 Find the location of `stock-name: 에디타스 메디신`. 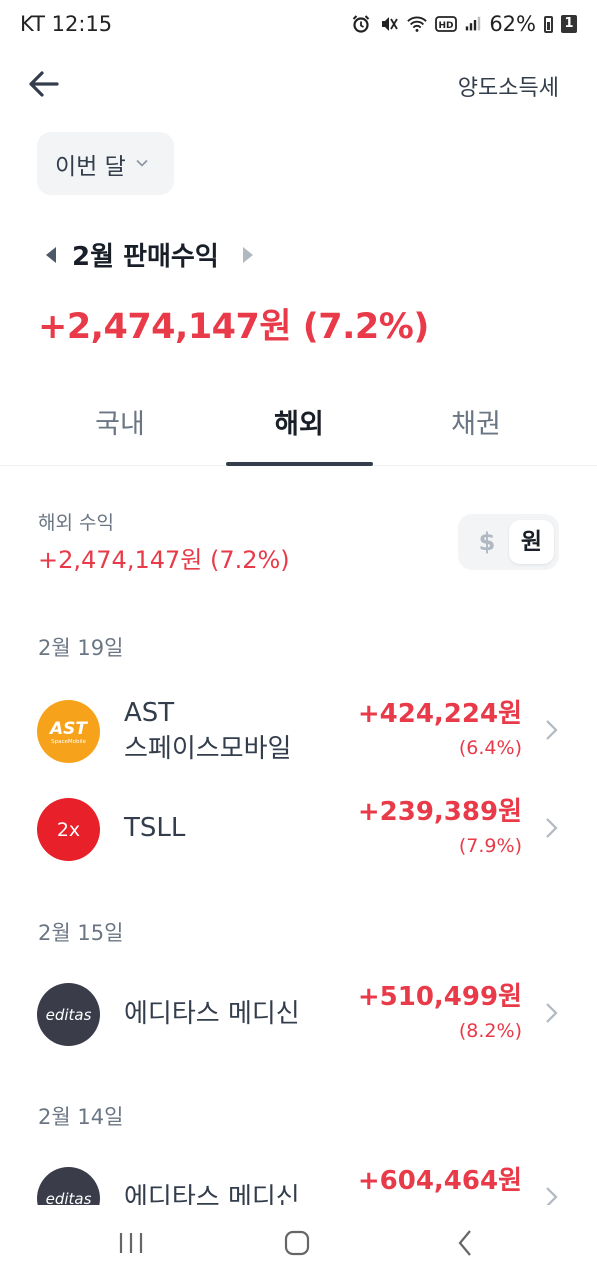

stock-name: 에디타스 메디신 is located at coordinates (212, 1014).